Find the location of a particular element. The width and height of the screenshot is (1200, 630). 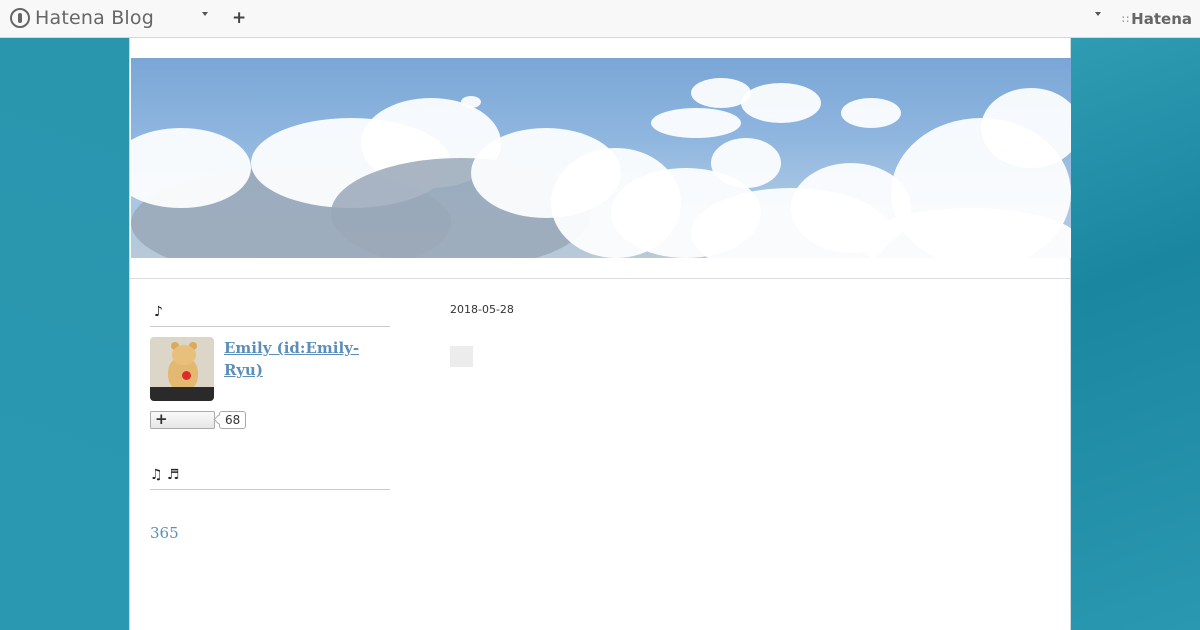

sidebar: ♪ Emily (id:Emily-Ryu) + 68 ♫ ♬ 365 is located at coordinates (270, 423).